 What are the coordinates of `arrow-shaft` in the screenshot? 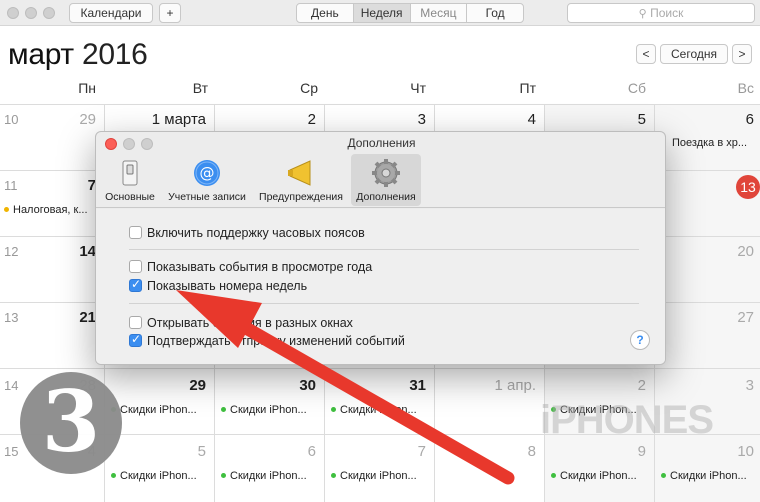 It's located at (370, 399).